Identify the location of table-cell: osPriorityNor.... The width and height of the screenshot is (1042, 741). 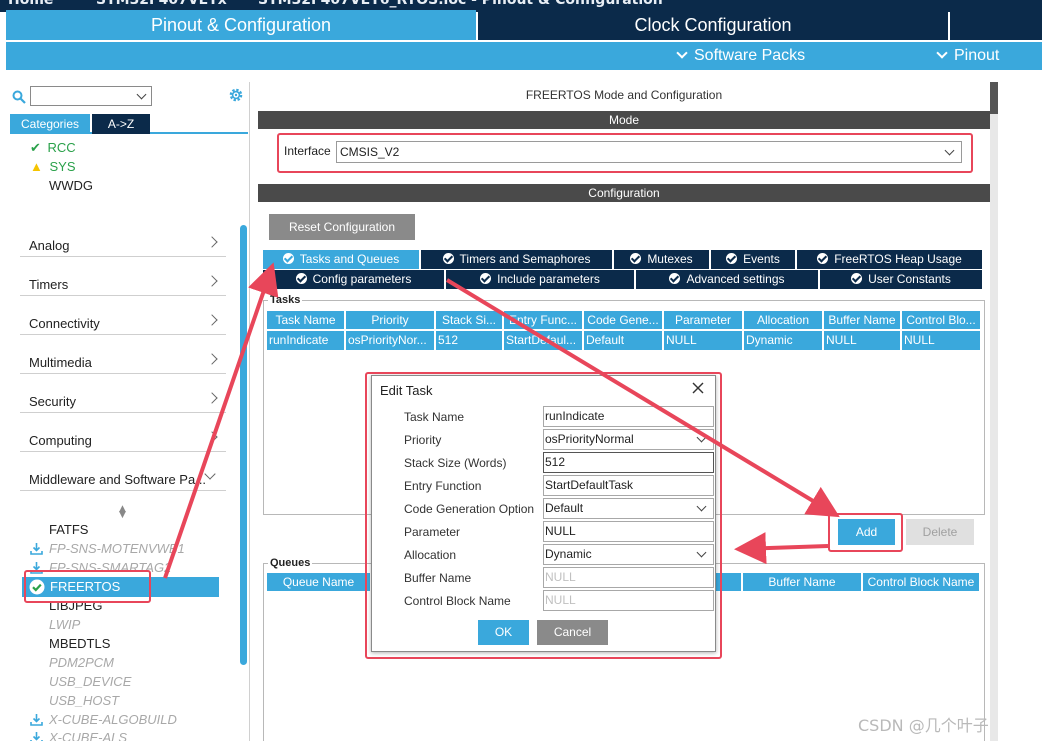
(390, 340).